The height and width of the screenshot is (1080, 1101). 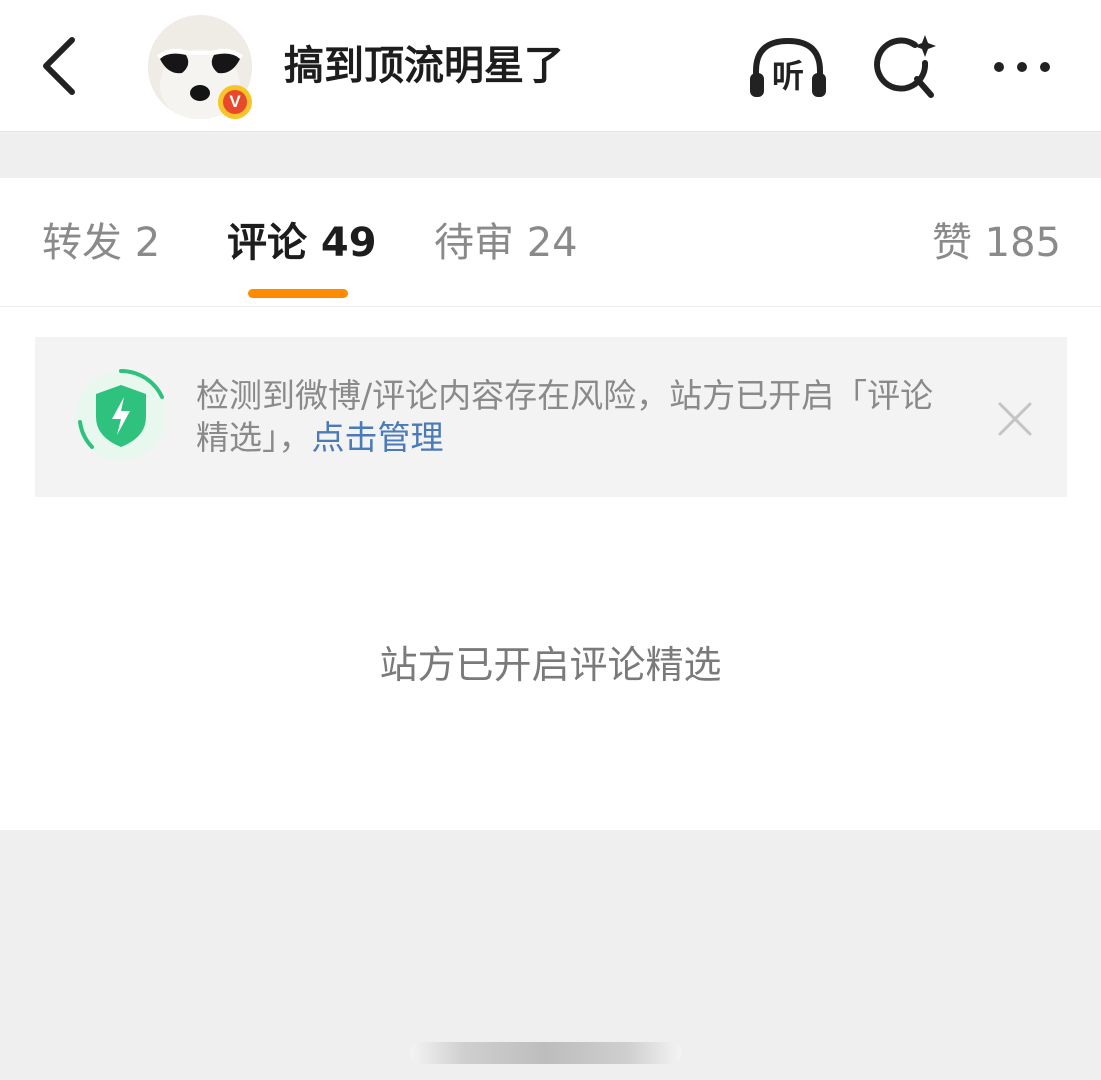 What do you see at coordinates (546, 1053) in the screenshot?
I see `home-indicator` at bounding box center [546, 1053].